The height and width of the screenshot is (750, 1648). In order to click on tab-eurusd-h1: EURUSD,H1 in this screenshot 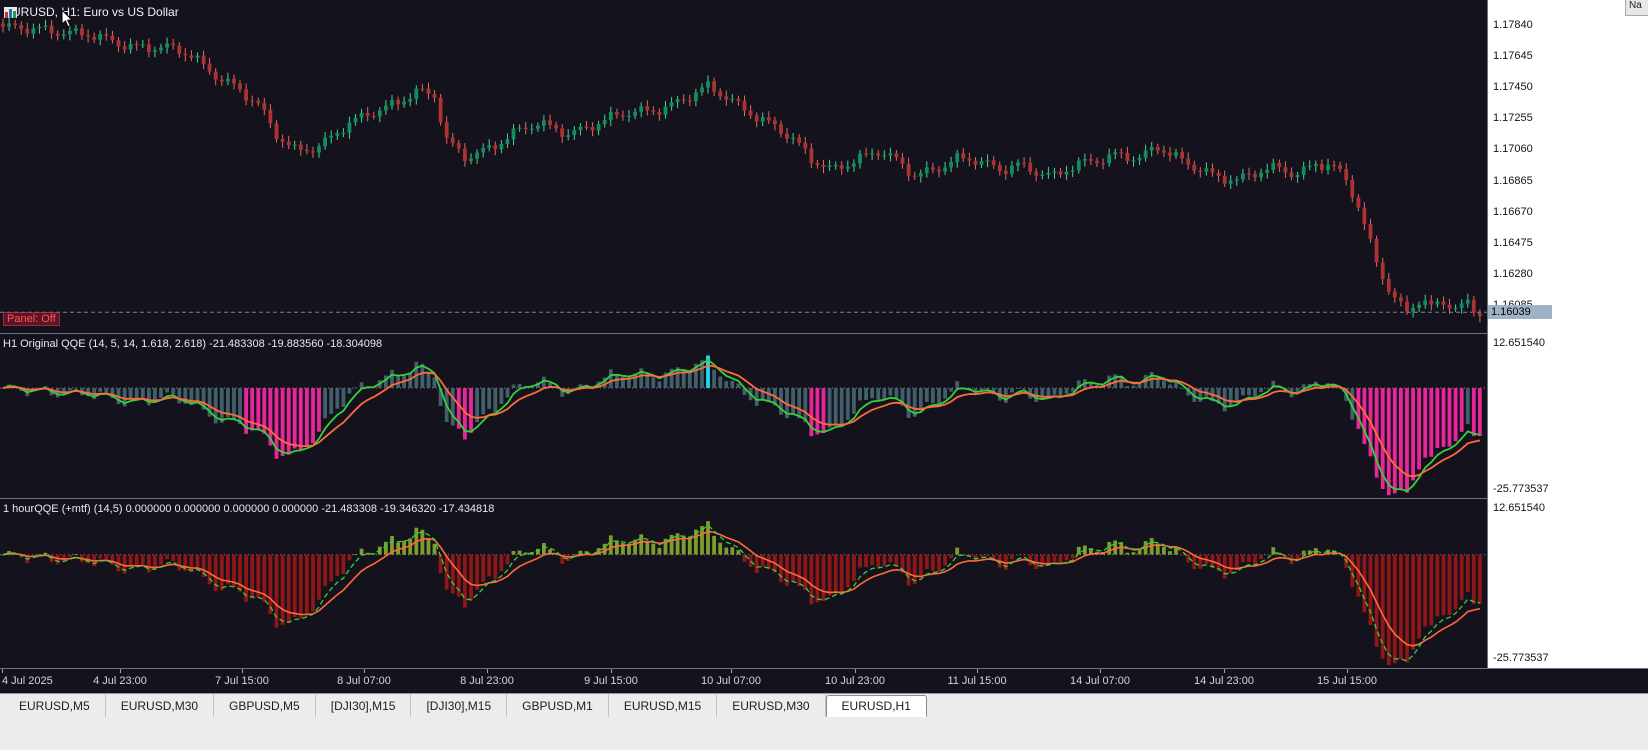, I will do `click(876, 706)`.